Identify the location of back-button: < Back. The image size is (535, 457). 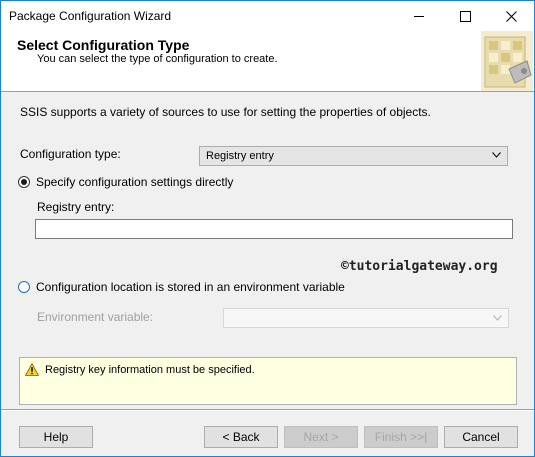
(241, 437).